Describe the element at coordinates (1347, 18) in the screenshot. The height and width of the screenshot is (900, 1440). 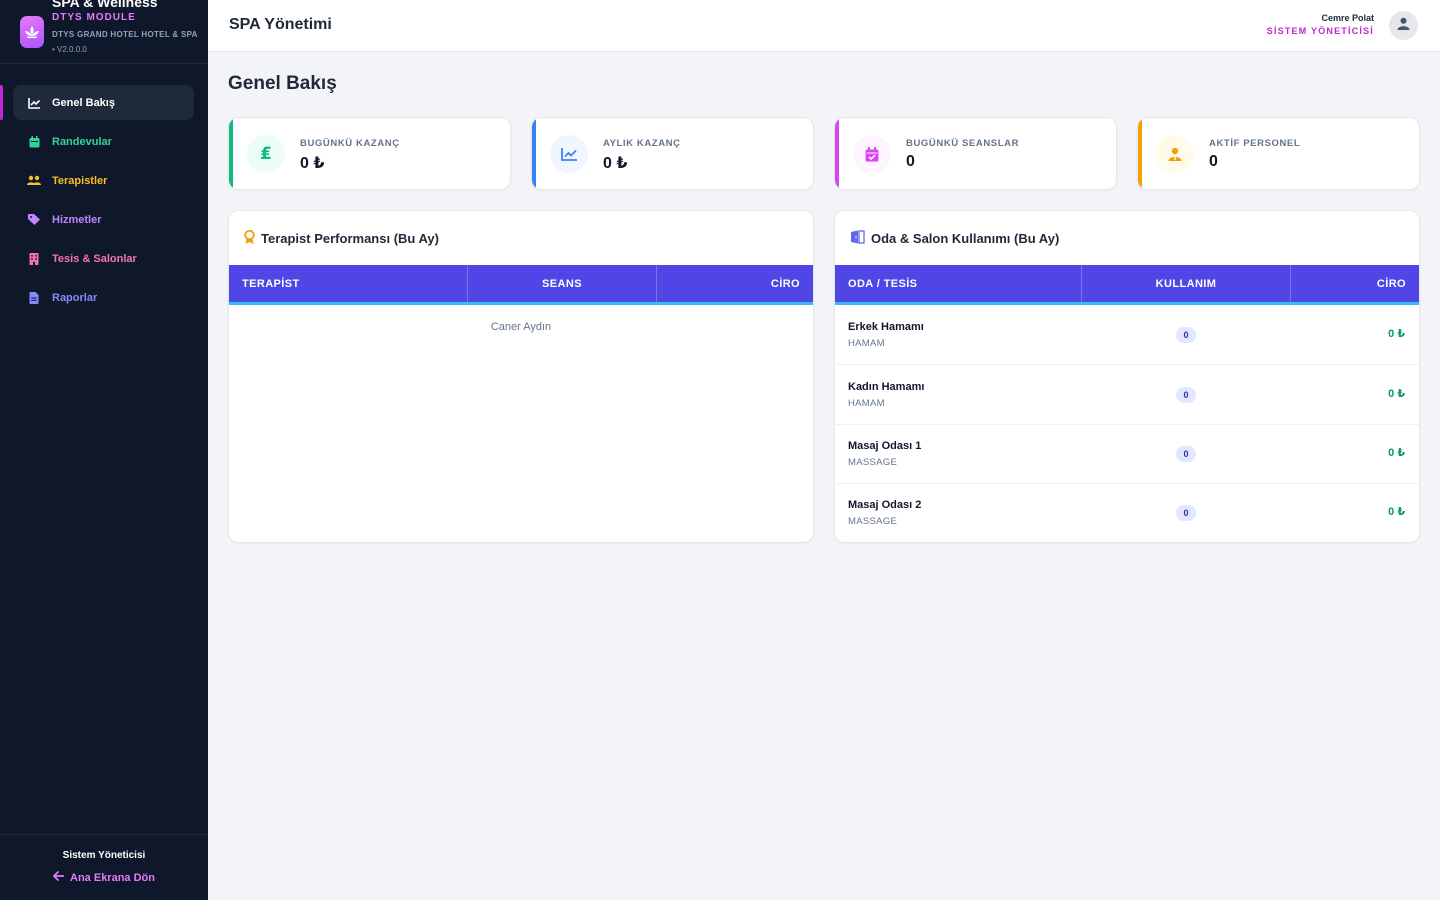
I see `user-name: Cemre Polat` at that location.